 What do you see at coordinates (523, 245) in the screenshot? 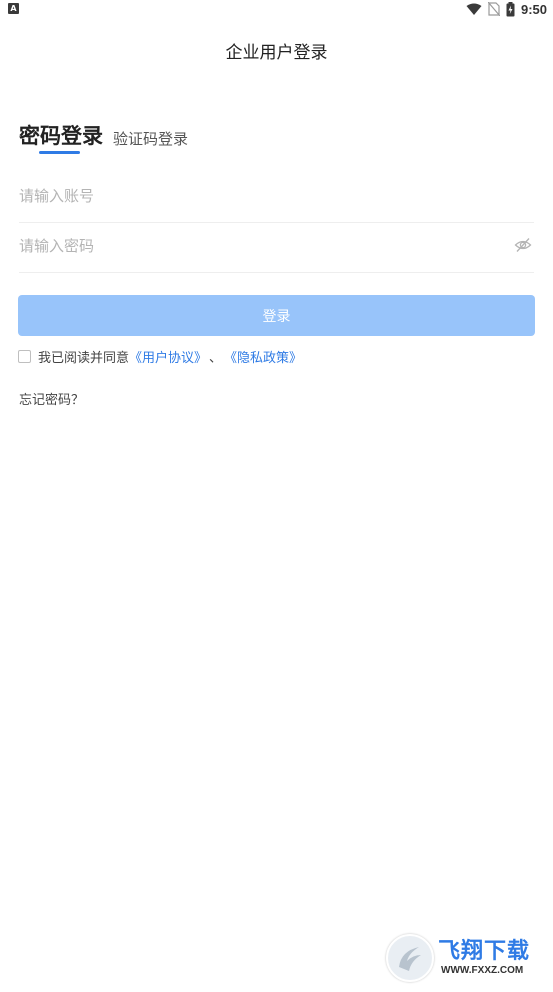
I see `eye-off-icon` at bounding box center [523, 245].